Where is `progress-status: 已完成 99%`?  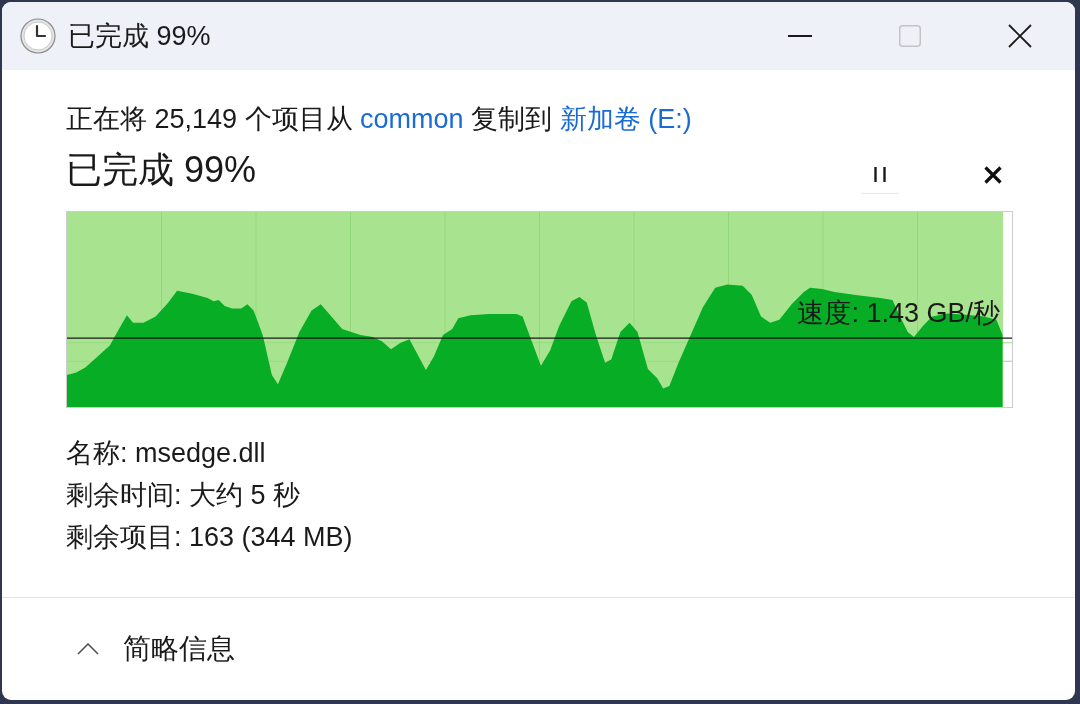 progress-status: 已完成 99% is located at coordinates (161, 170).